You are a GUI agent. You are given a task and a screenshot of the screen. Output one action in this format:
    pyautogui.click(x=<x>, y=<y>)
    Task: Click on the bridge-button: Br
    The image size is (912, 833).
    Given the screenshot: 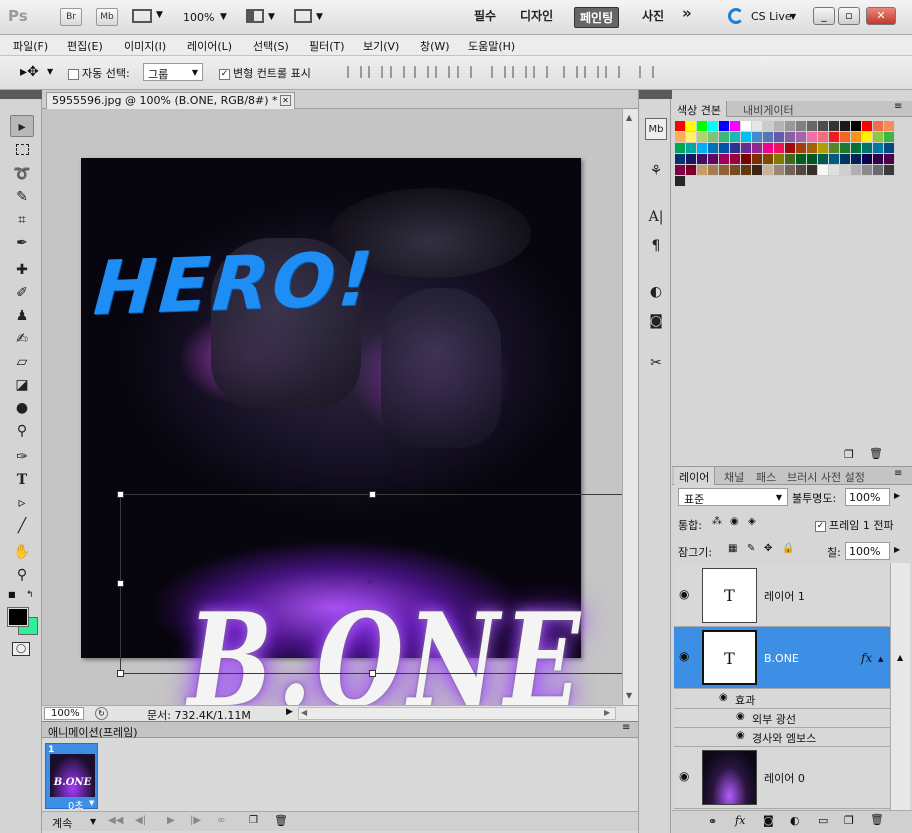 What is the action you would take?
    pyautogui.click(x=71, y=17)
    